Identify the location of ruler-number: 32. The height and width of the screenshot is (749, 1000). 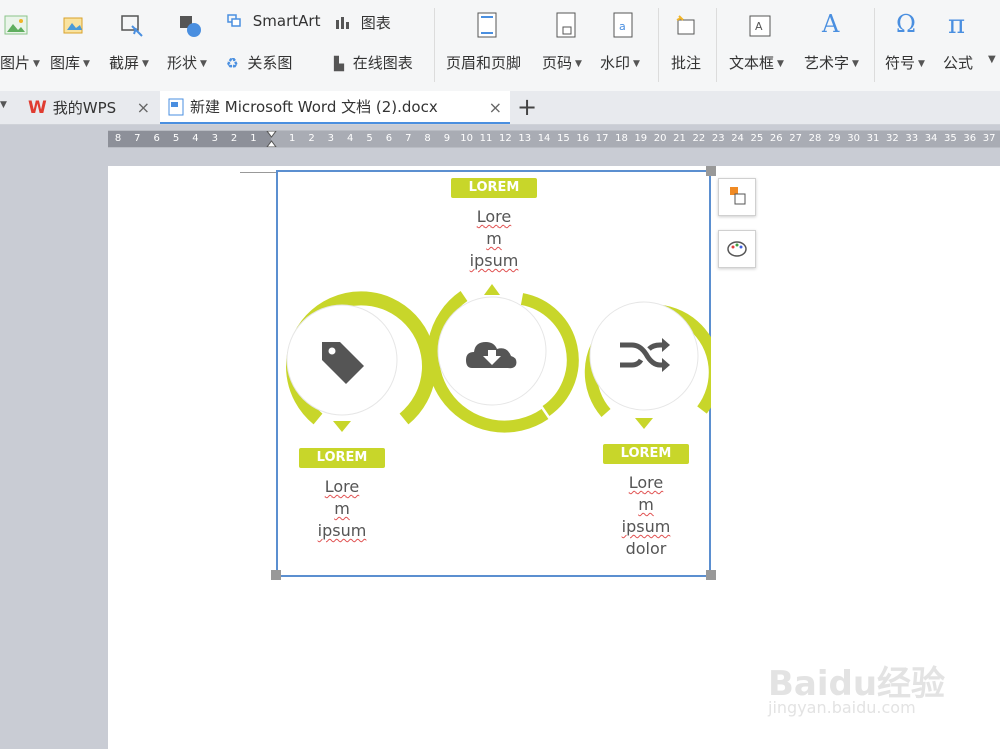
(892, 138).